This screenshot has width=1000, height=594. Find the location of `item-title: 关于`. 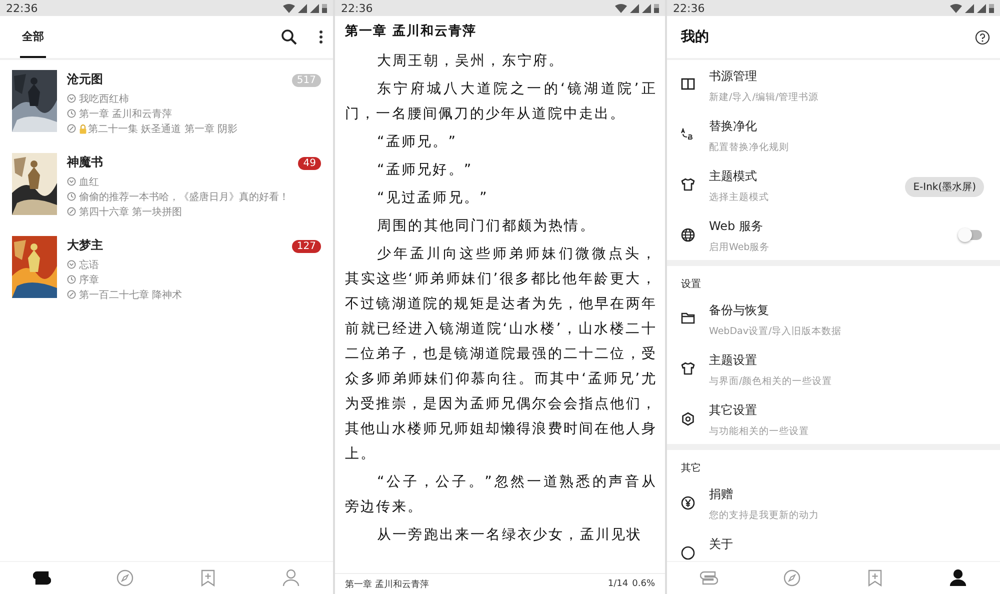

item-title: 关于 is located at coordinates (721, 544).